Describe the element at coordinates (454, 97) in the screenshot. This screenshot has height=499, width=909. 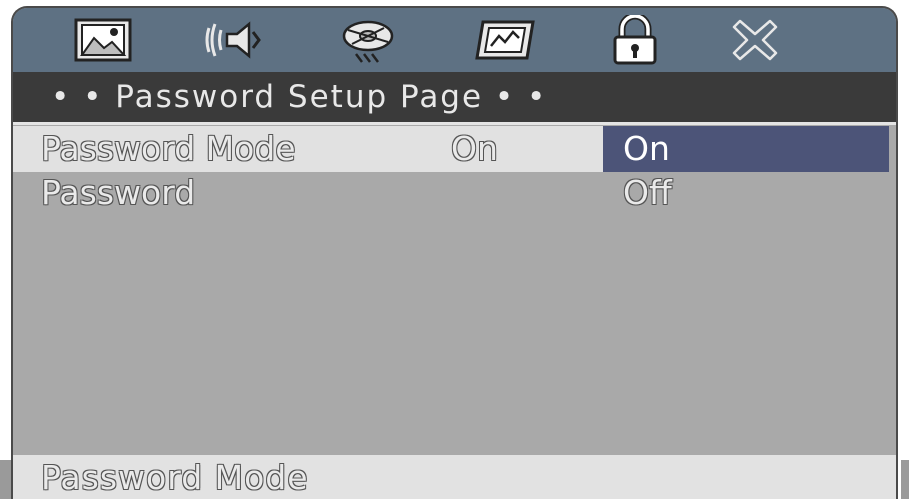
I see `page-title: • • Password Setup Page • •` at that location.